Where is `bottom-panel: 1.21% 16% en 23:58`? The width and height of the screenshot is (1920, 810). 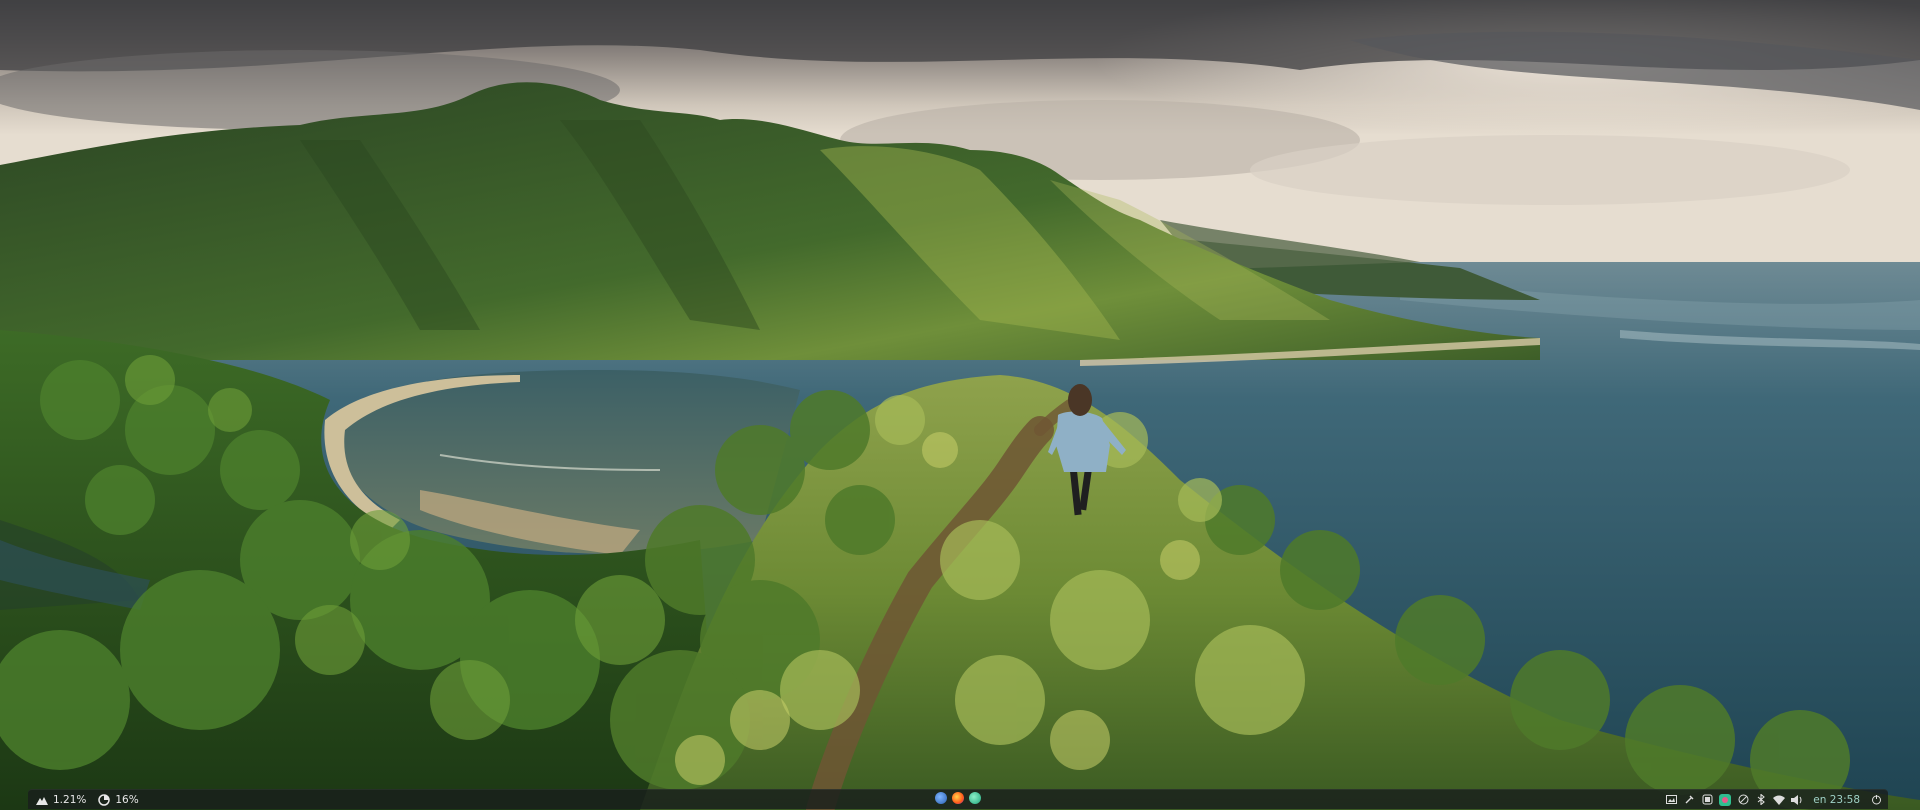
bottom-panel: 1.21% 16% en 23:58 is located at coordinates (958, 799).